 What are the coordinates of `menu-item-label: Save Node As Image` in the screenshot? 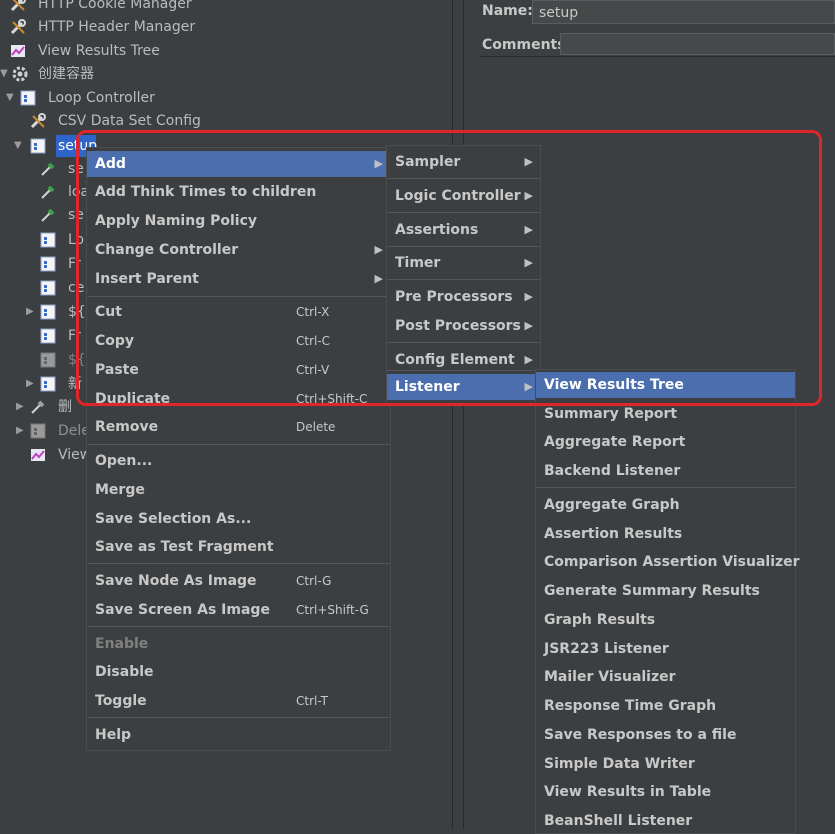 It's located at (176, 581).